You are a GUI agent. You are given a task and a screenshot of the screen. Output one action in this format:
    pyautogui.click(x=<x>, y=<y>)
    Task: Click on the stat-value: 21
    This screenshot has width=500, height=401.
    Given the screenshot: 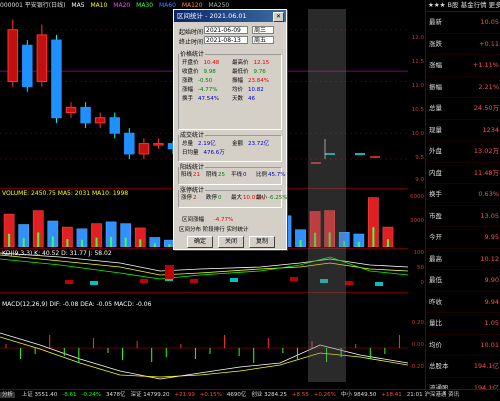 What is the action you would take?
    pyautogui.click(x=197, y=175)
    